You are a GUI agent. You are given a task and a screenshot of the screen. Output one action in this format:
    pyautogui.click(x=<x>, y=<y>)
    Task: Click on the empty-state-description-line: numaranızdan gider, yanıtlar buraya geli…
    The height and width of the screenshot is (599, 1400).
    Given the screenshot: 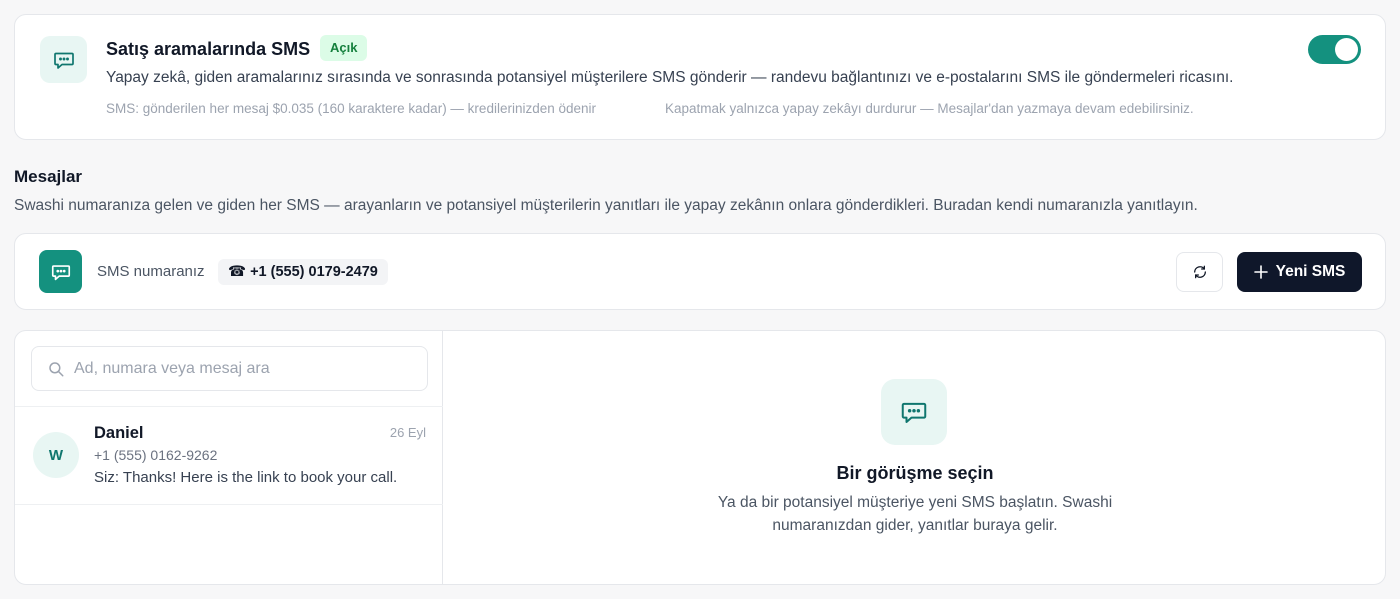 What is the action you would take?
    pyautogui.click(x=915, y=525)
    